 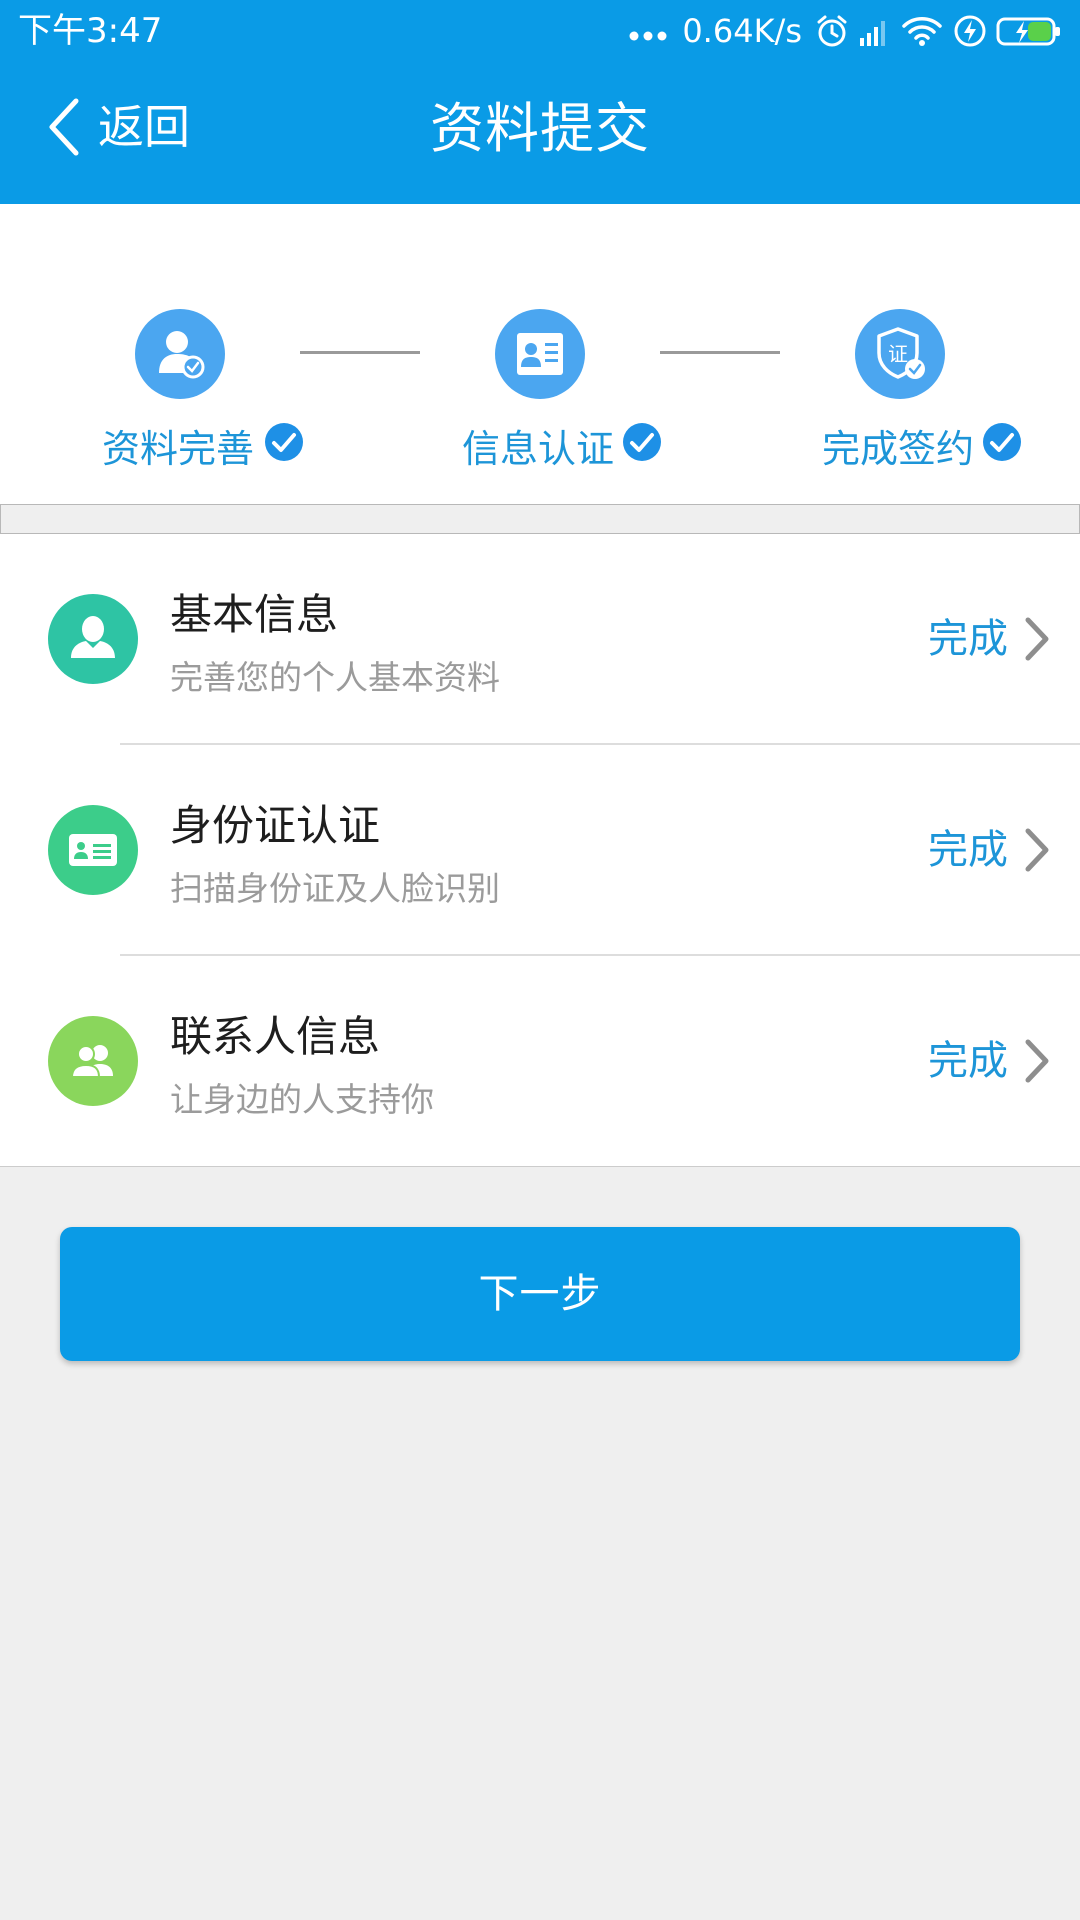 What do you see at coordinates (742, 31) in the screenshot?
I see `network-speed: 0.64K/s` at bounding box center [742, 31].